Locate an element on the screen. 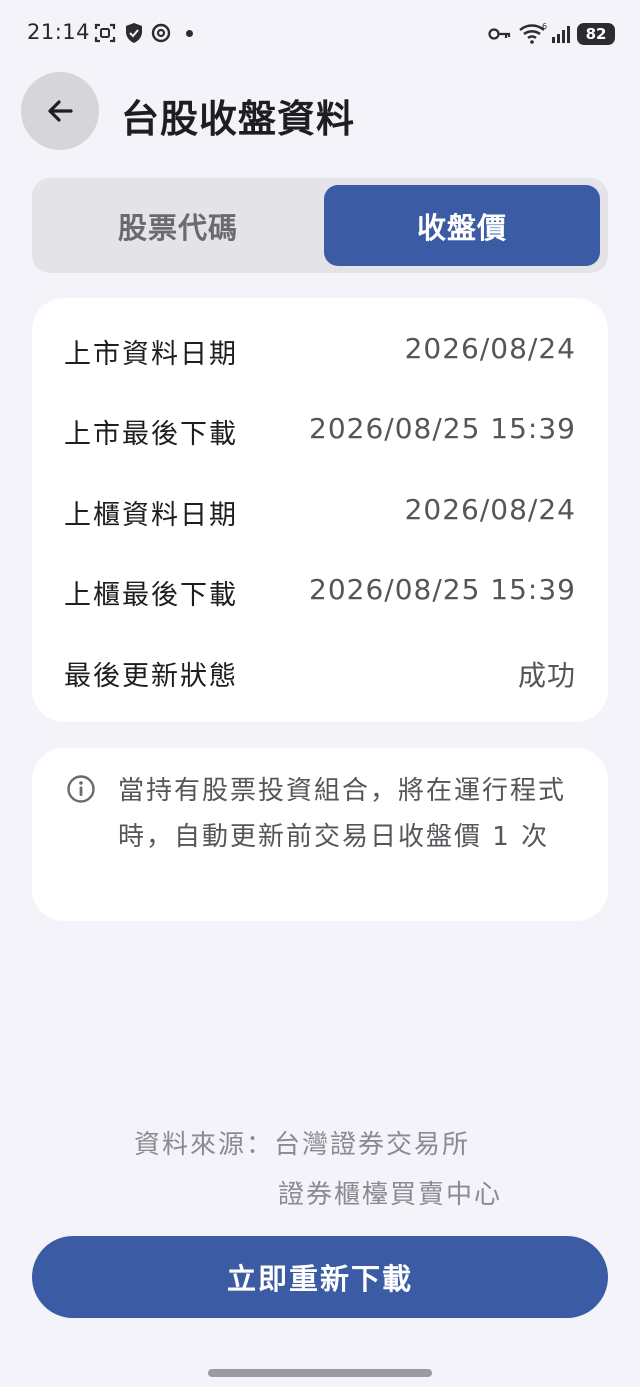 This screenshot has width=640, height=1387. tab-stock-code: 股票代碼 is located at coordinates (178, 225).